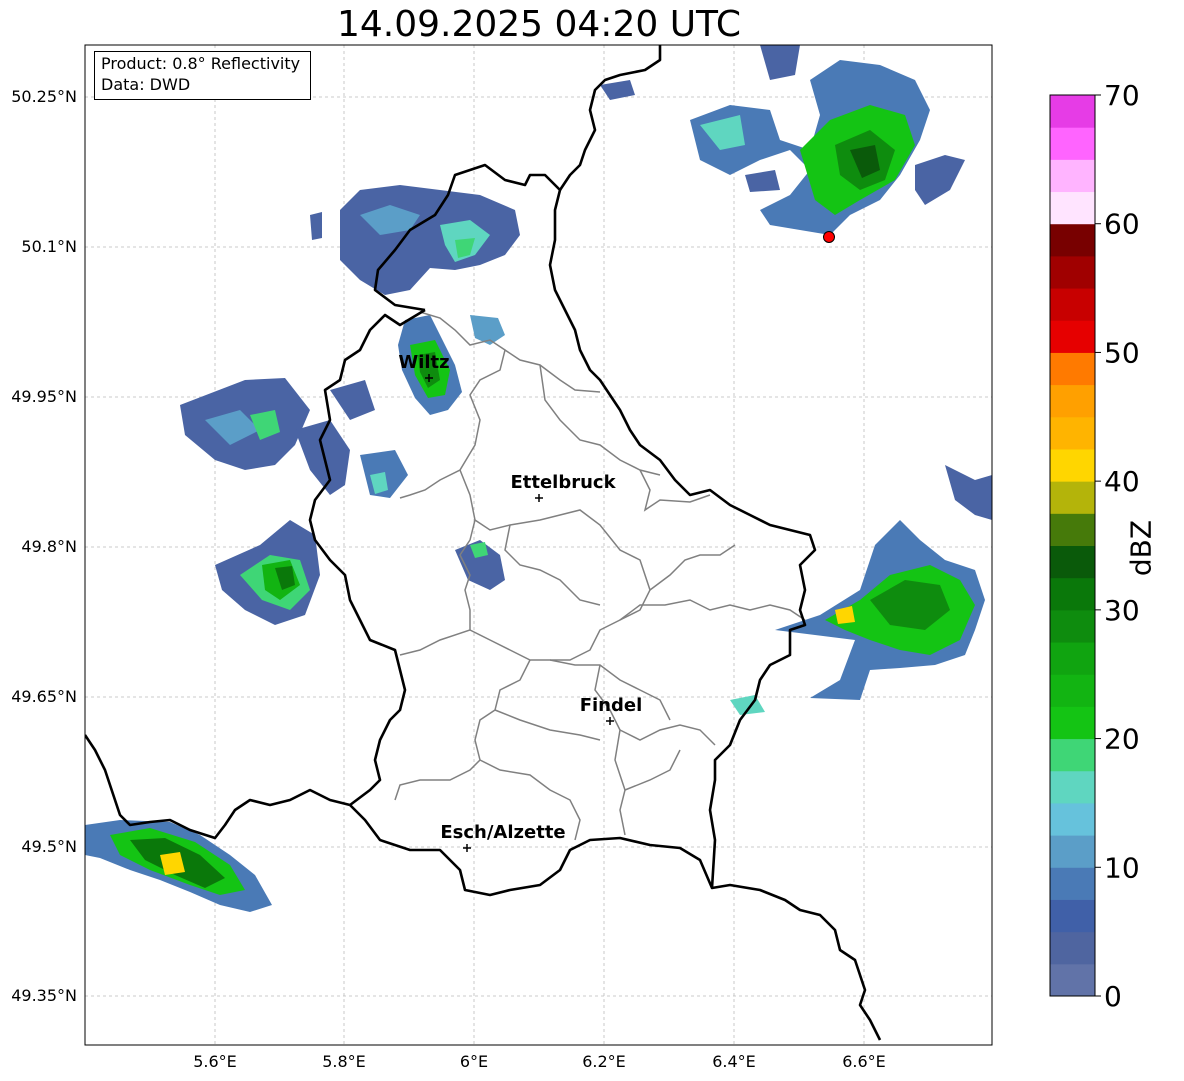  Describe the element at coordinates (1113, 996) in the screenshot. I see `colorbar-tick-label: 0` at that location.